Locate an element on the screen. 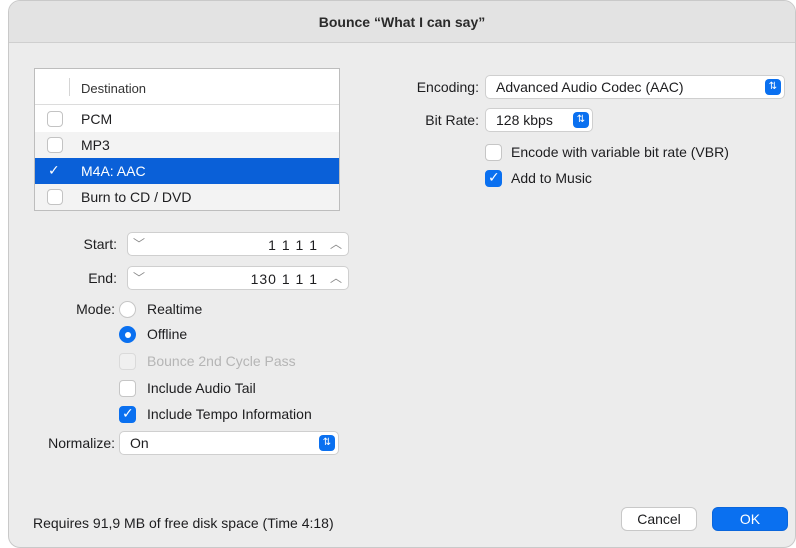 Image resolution: width=796 pixels, height=548 pixels. destination-label-mp3: MP3 is located at coordinates (95, 145).